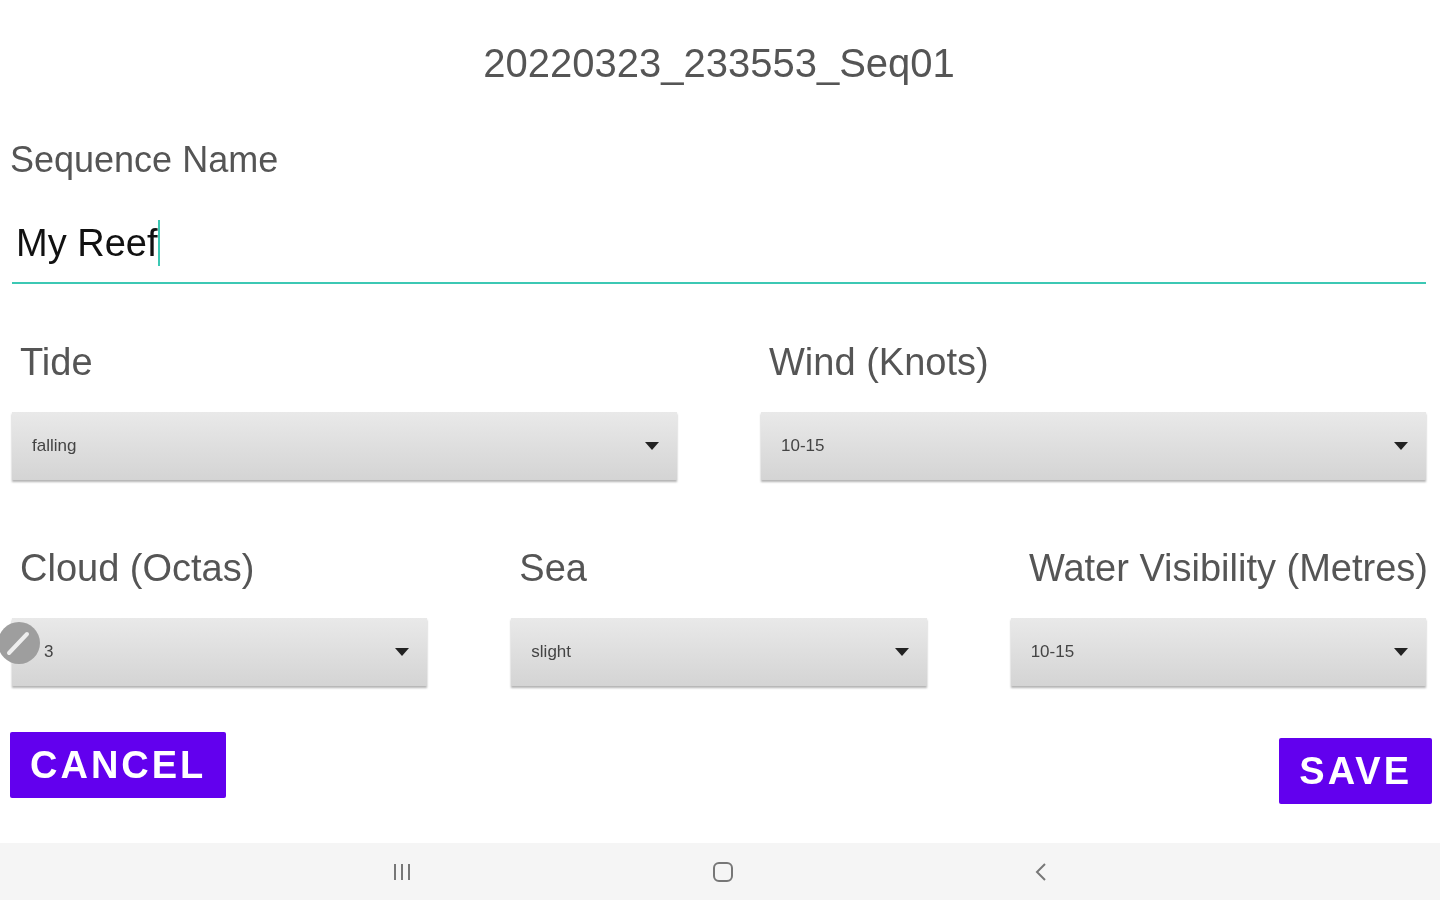  Describe the element at coordinates (118, 765) in the screenshot. I see `cancel-button: CANCEL` at that location.